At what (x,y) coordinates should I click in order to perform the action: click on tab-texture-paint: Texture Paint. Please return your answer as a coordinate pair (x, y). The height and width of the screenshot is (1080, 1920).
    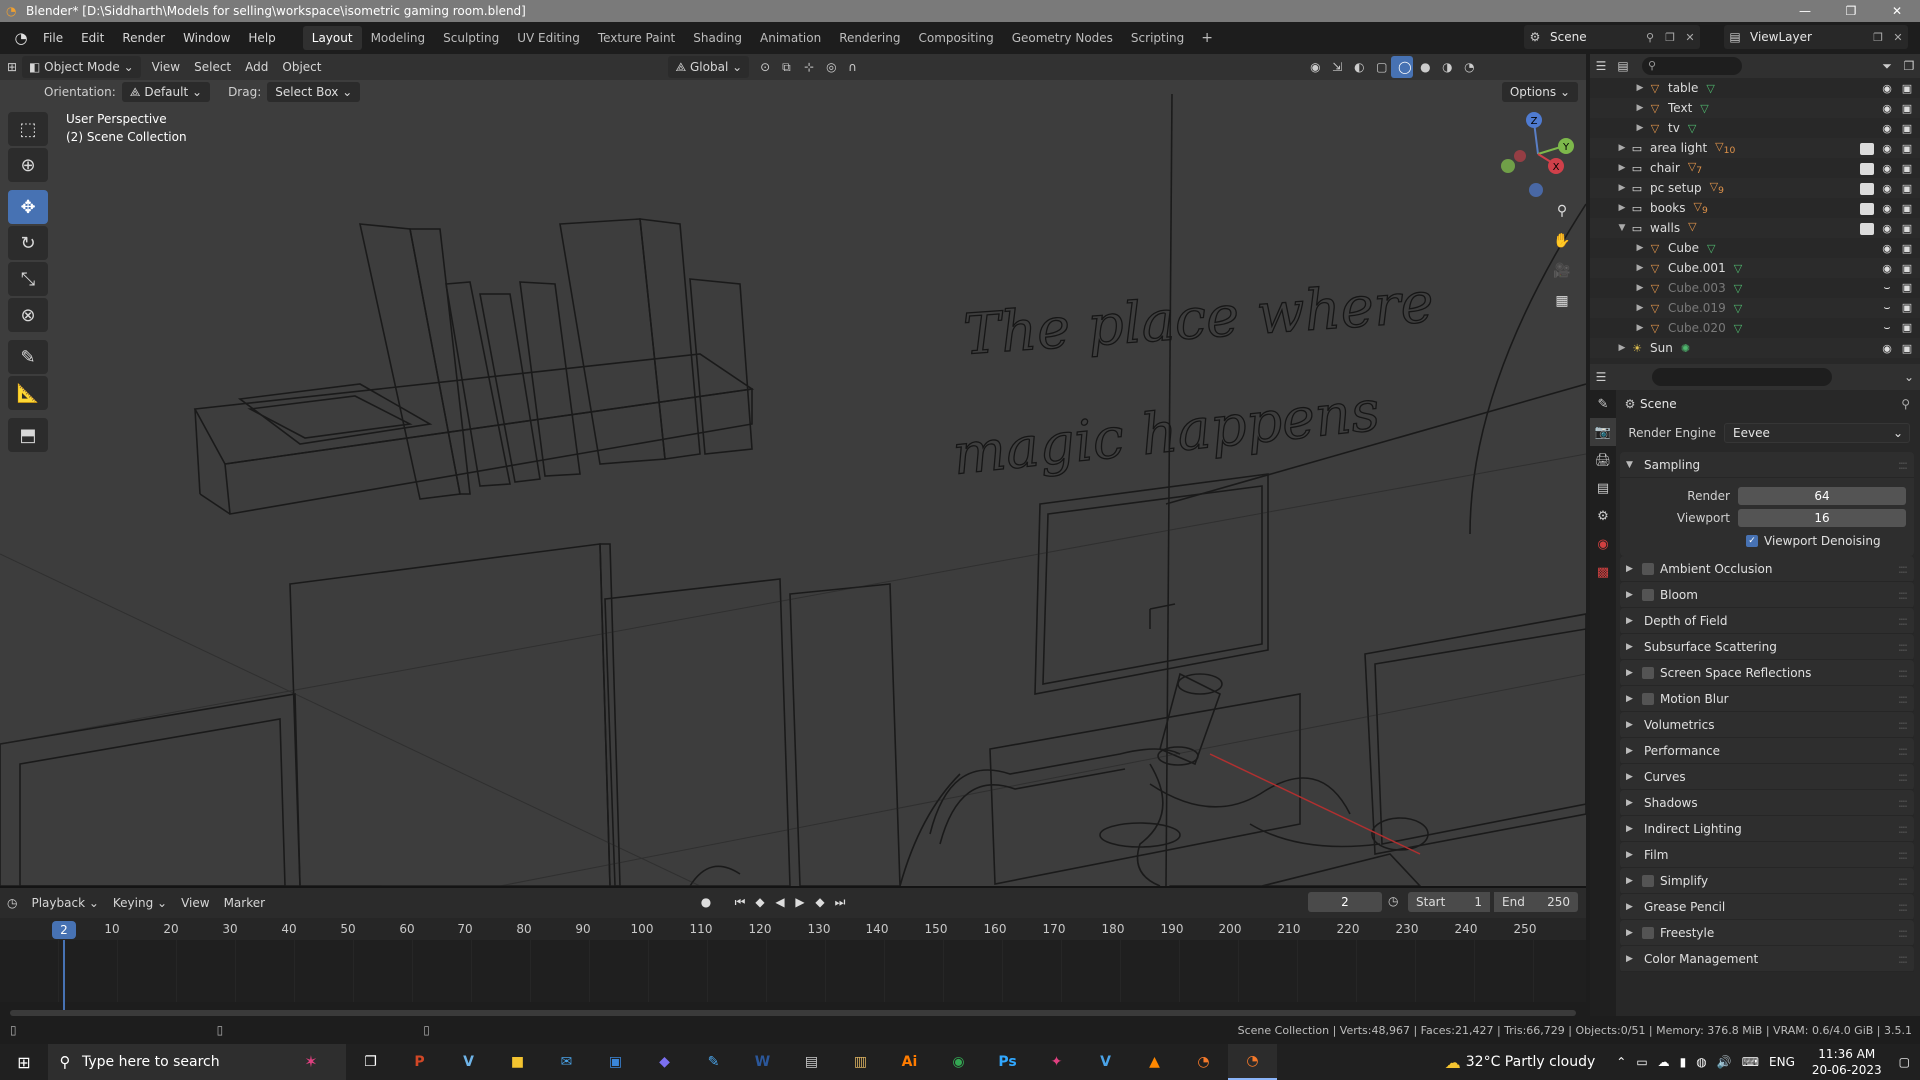
    Looking at the image, I should click on (636, 38).